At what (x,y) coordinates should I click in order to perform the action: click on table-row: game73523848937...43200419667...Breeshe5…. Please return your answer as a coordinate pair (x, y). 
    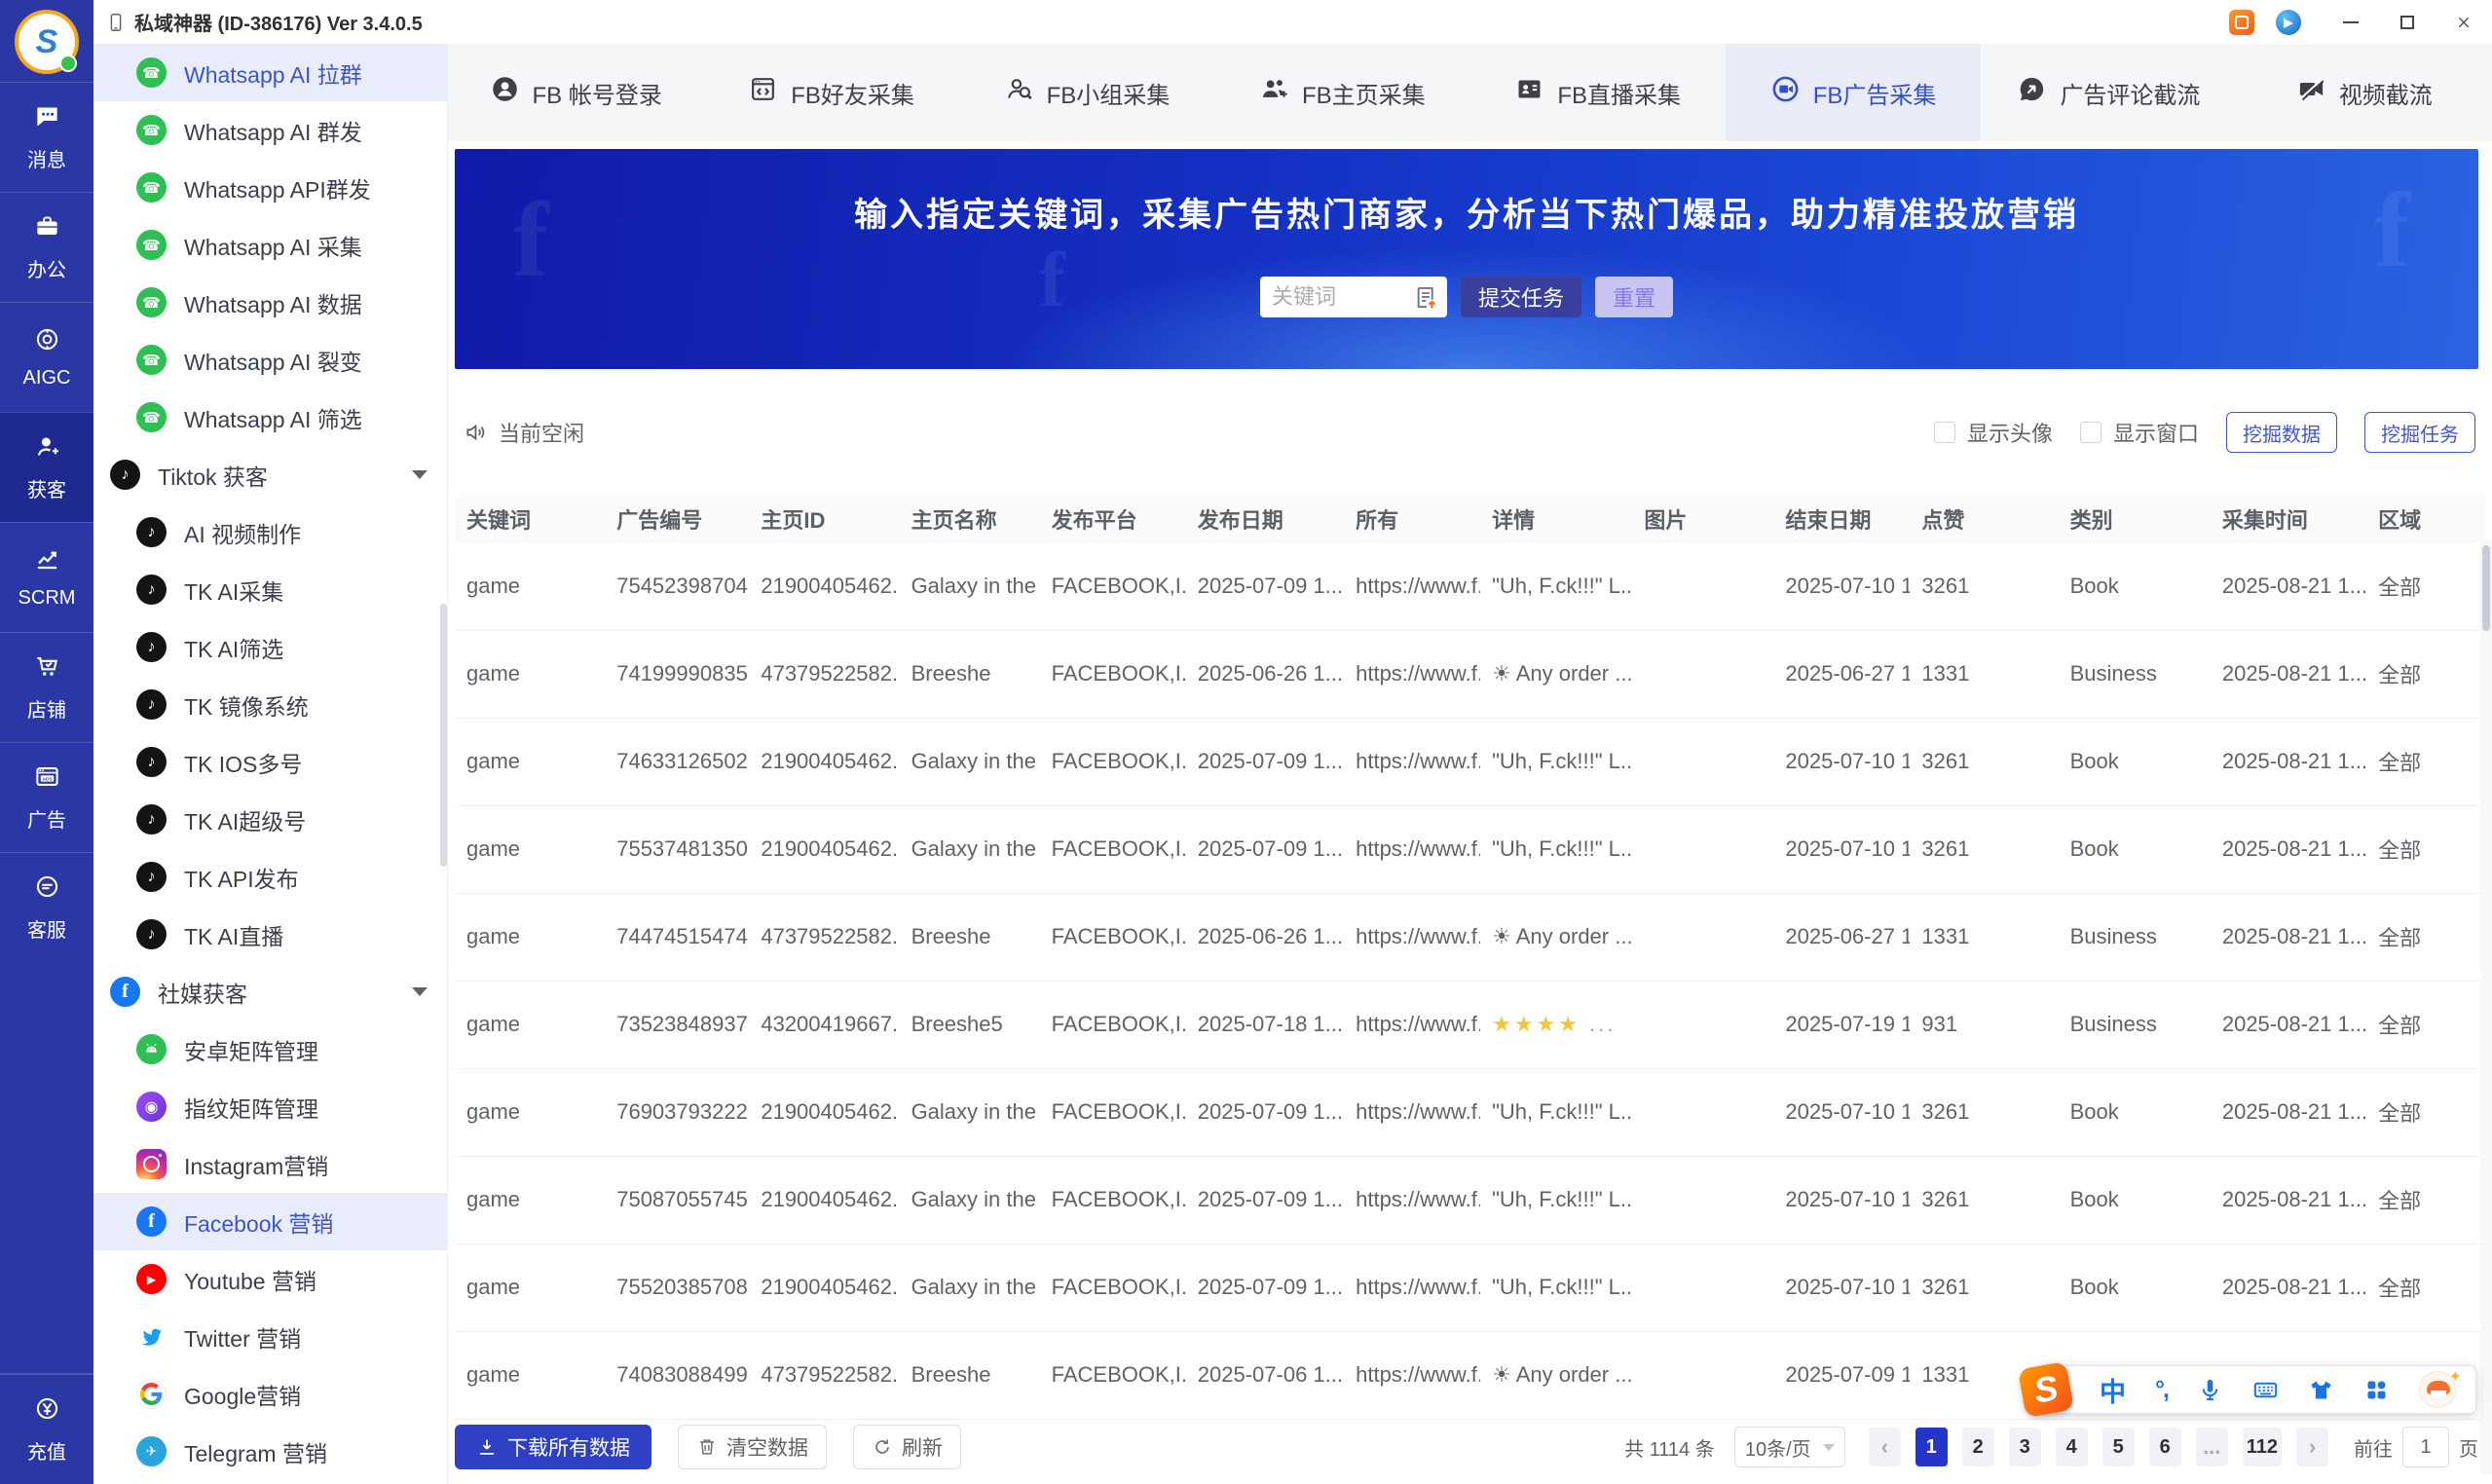
    Looking at the image, I should click on (1470, 1025).